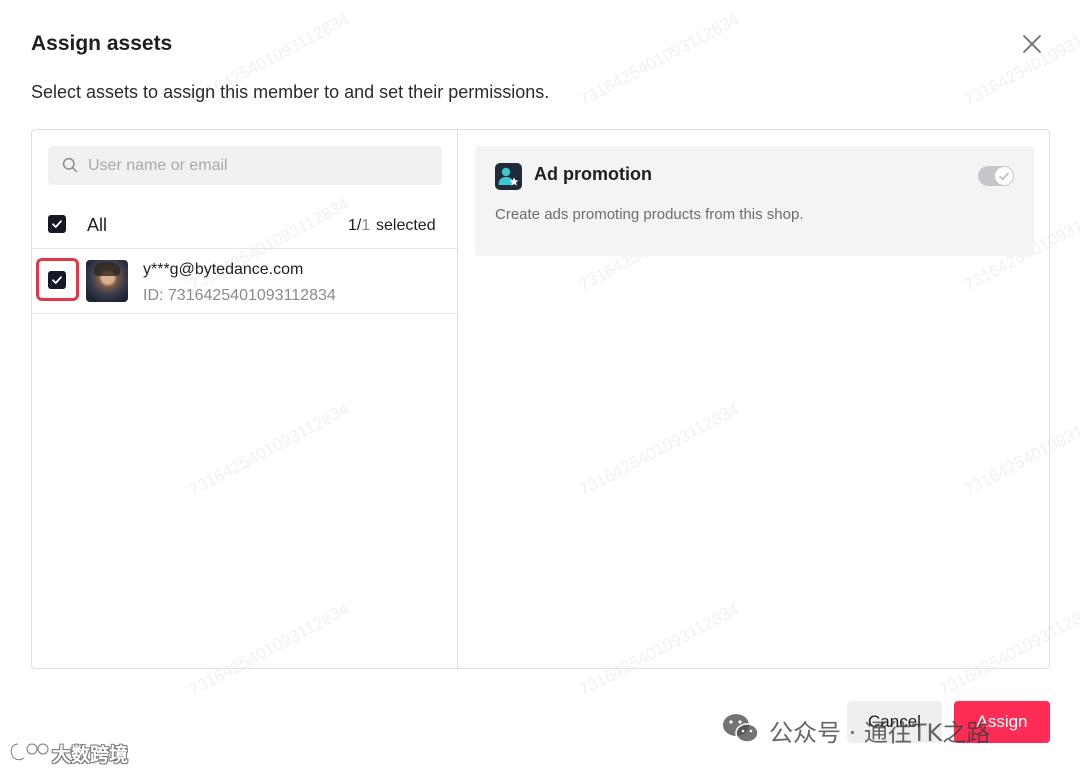  I want to click on member-checkbox, so click(57, 280).